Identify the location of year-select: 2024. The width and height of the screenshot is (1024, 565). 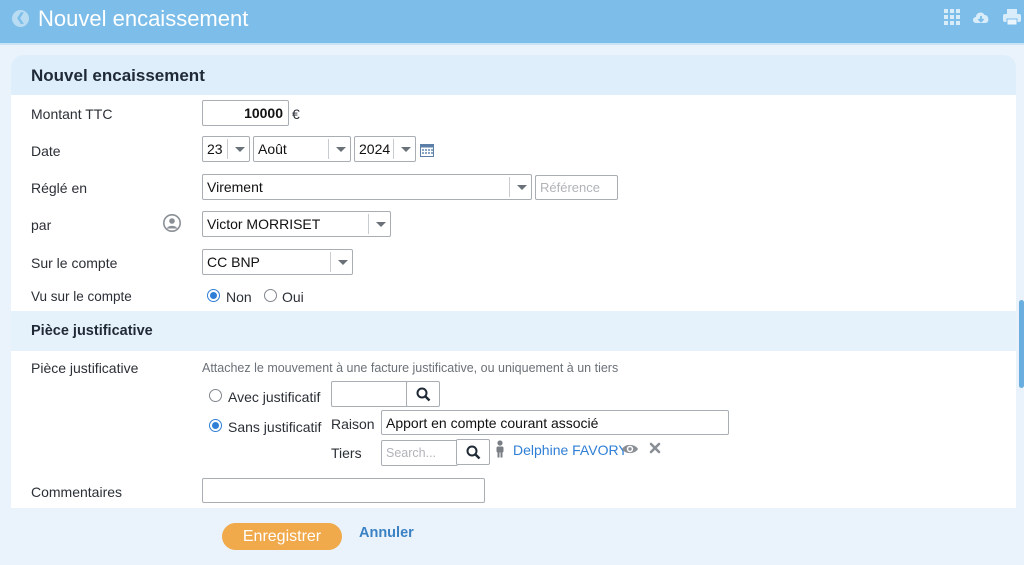
(385, 149).